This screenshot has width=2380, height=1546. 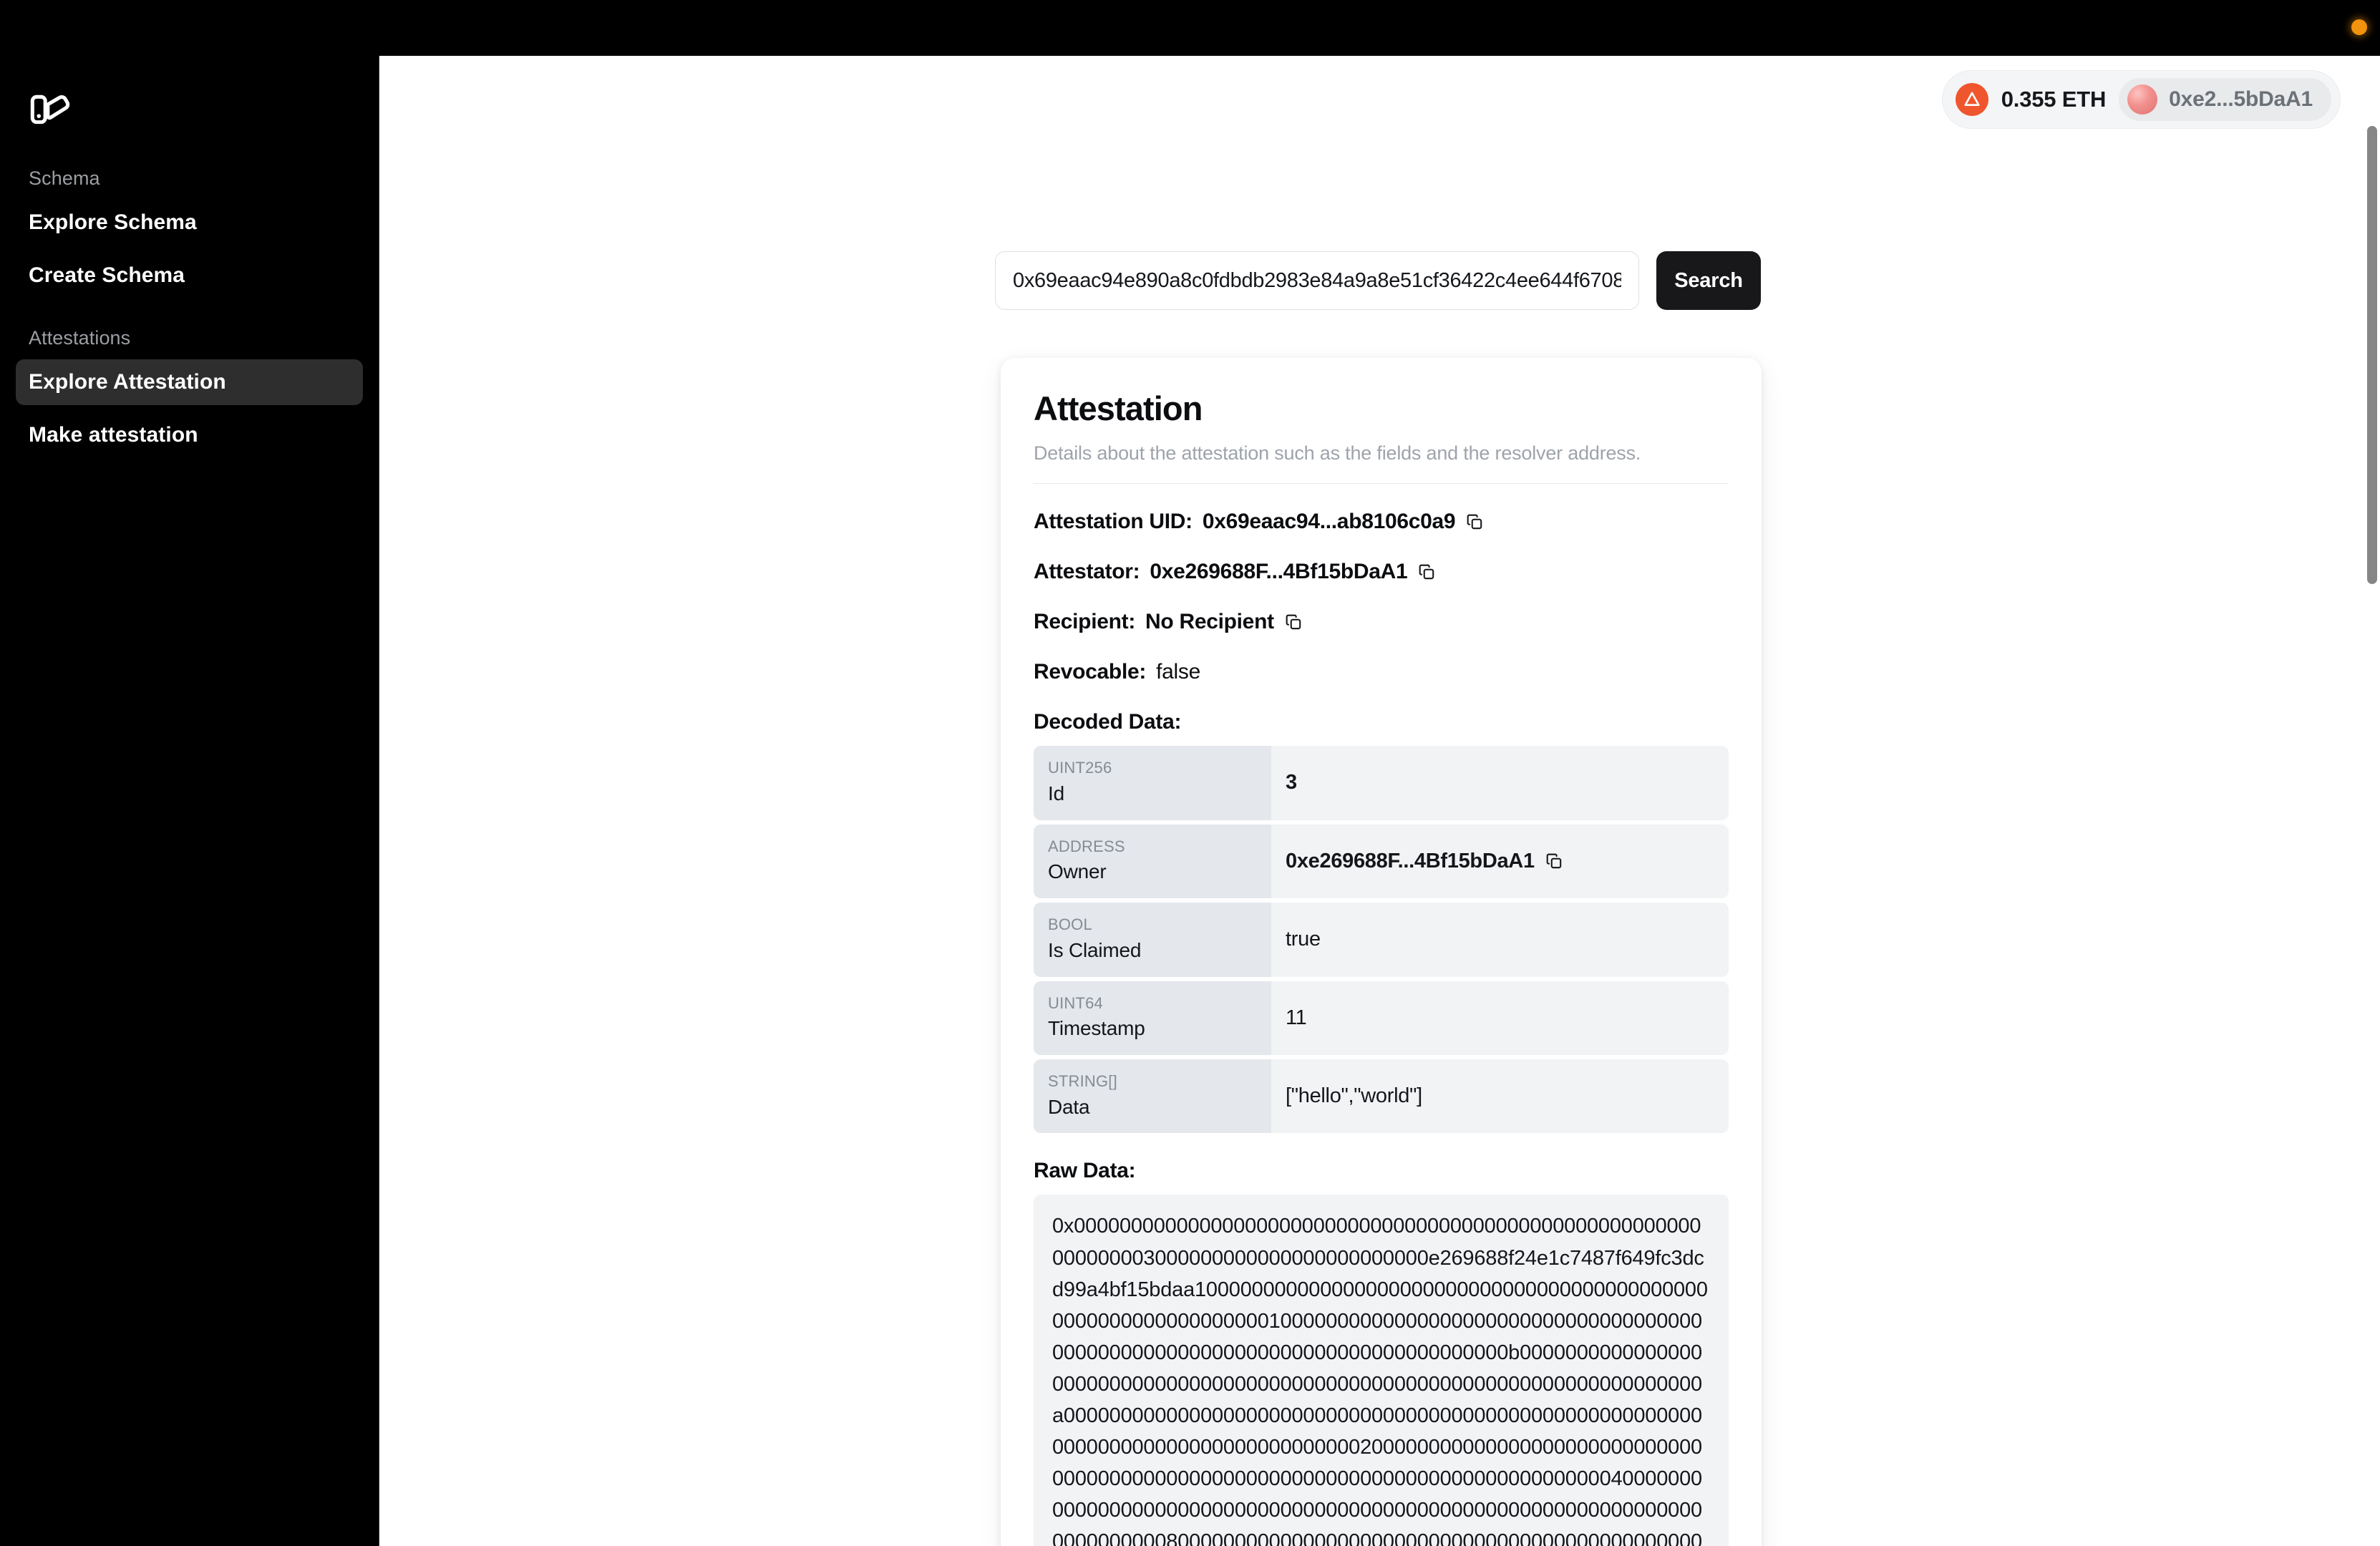 I want to click on table-cell-key: STRING[] Data, so click(x=1152, y=1096).